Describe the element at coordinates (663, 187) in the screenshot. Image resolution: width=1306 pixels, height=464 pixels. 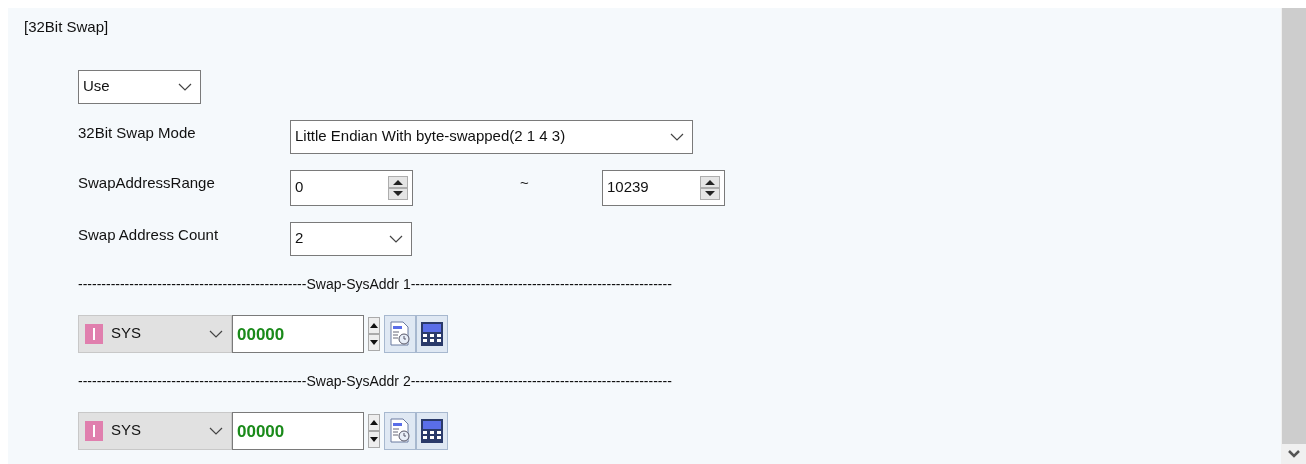
I see `number-field: 10239` at that location.